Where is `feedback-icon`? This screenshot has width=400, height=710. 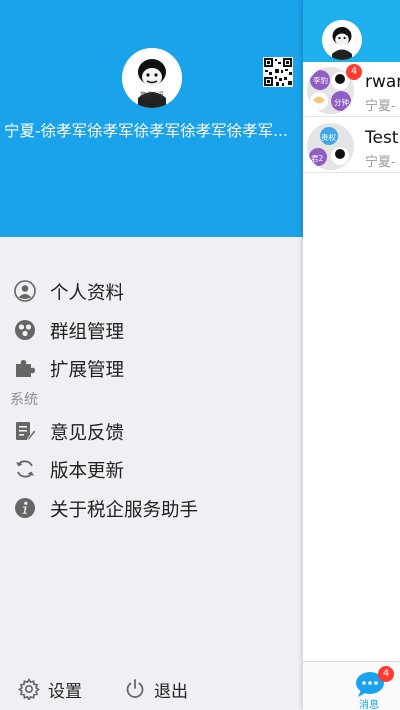 feedback-icon is located at coordinates (26, 431).